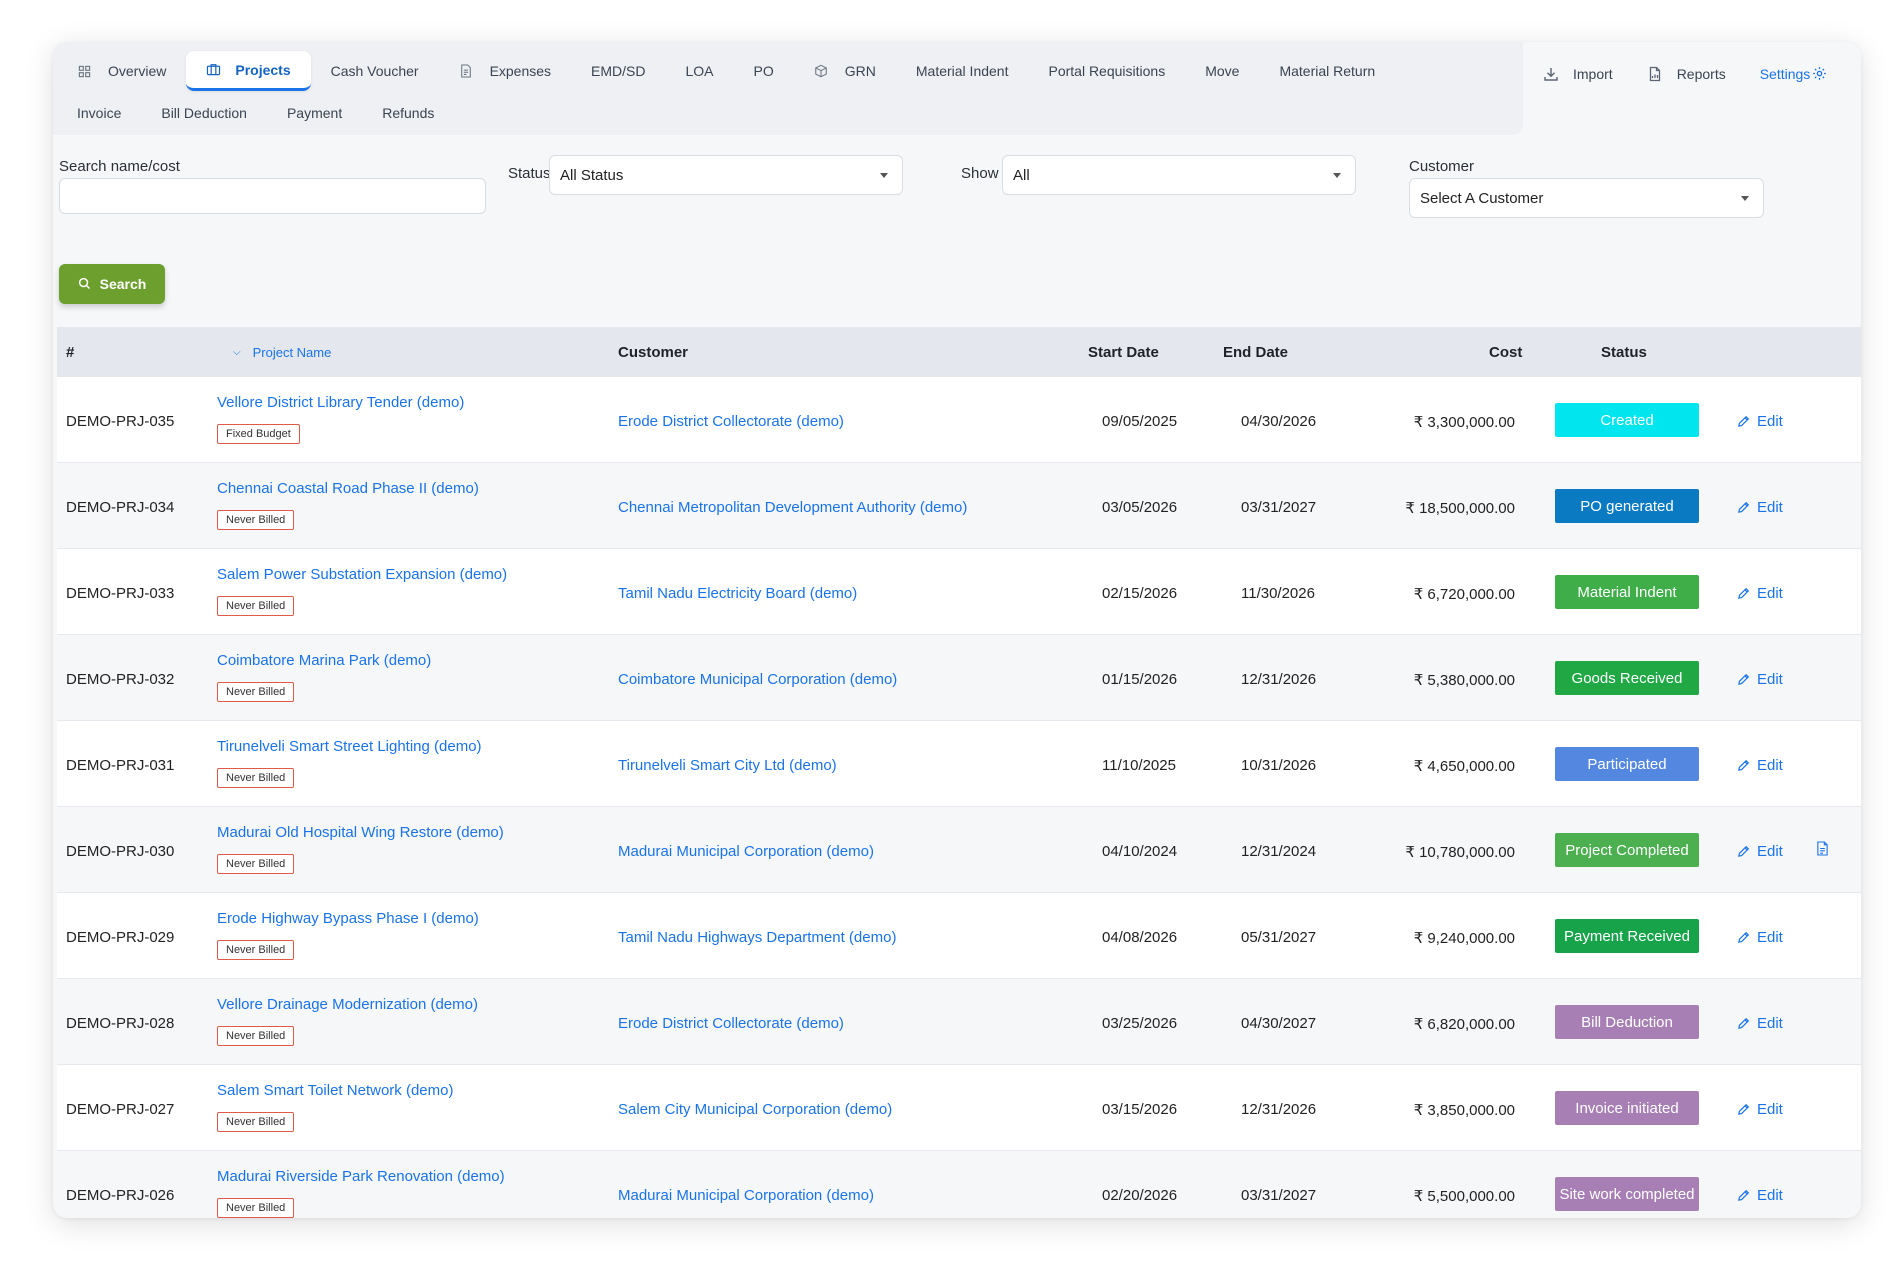 The height and width of the screenshot is (1269, 1904). Describe the element at coordinates (726, 175) in the screenshot. I see `status-select: All Status` at that location.